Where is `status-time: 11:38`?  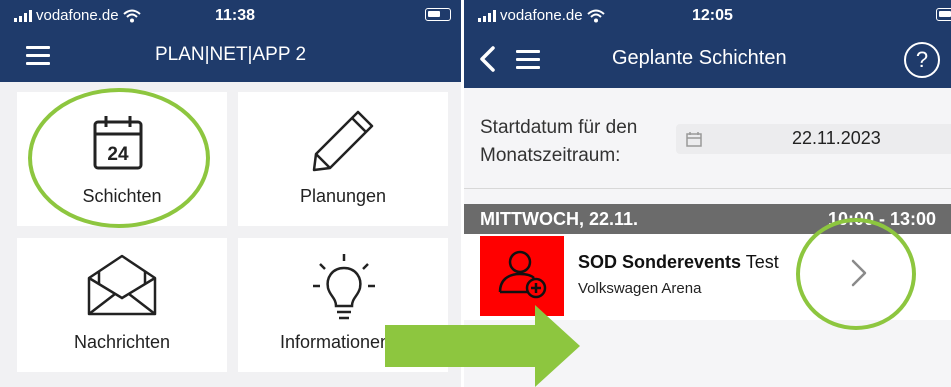 status-time: 11:38 is located at coordinates (235, 15).